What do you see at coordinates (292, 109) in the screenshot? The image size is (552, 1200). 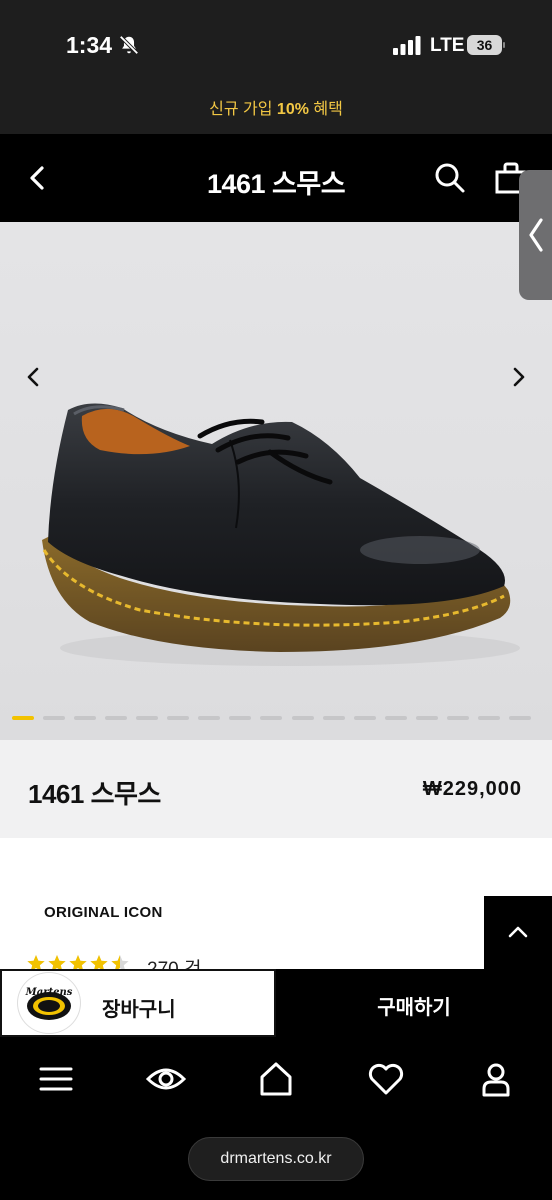 I see `promo-highlight: 10%` at bounding box center [292, 109].